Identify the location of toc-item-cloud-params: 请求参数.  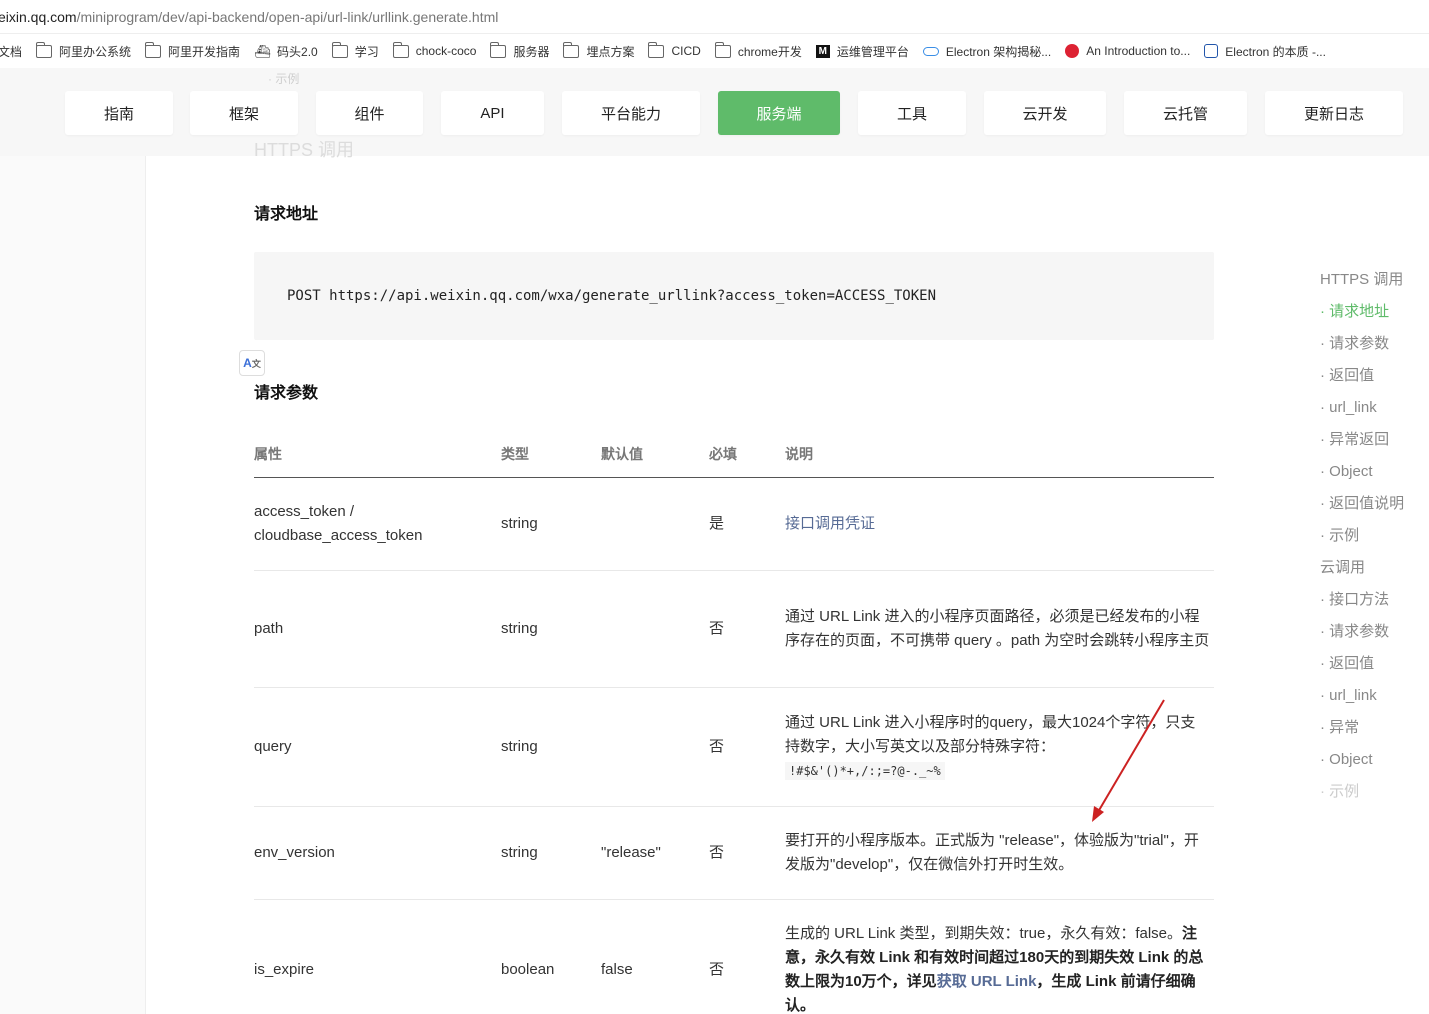
(1362, 634).